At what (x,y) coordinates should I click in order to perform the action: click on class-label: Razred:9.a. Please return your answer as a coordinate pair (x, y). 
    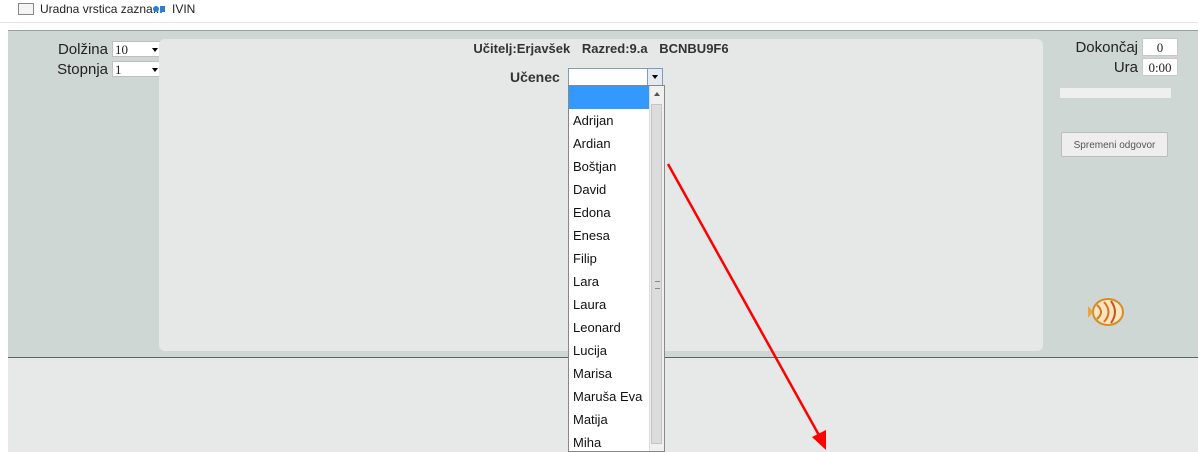
    Looking at the image, I should click on (614, 48).